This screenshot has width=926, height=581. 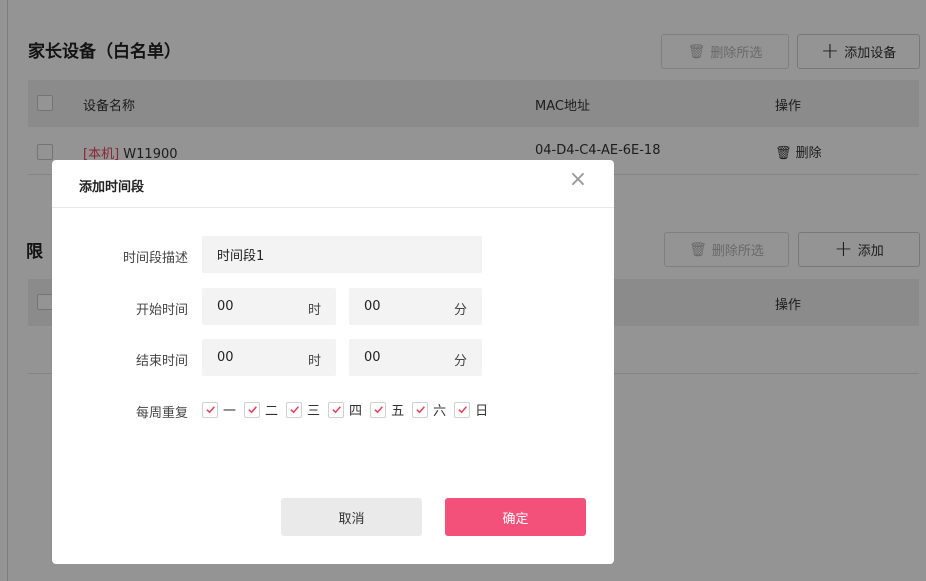 What do you see at coordinates (440, 411) in the screenshot?
I see `day-label: 六` at bounding box center [440, 411].